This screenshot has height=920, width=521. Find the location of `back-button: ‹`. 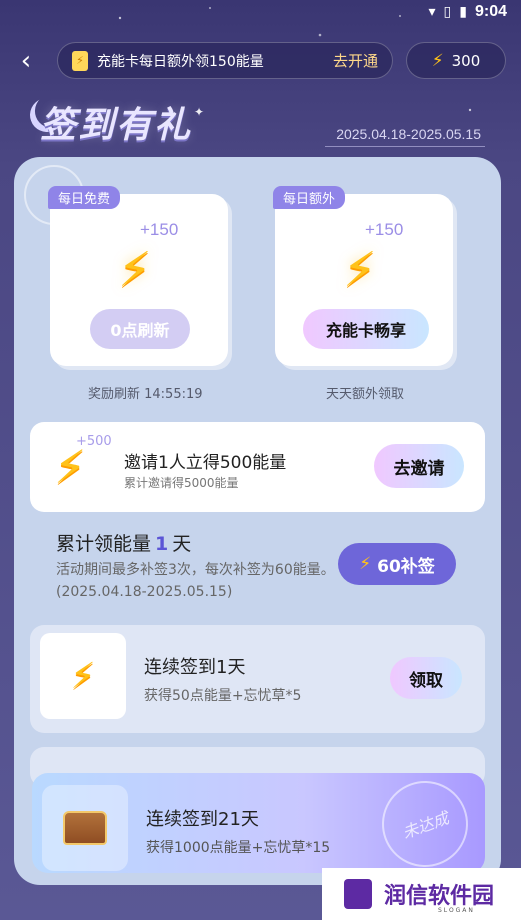

back-button: ‹ is located at coordinates (26, 61).